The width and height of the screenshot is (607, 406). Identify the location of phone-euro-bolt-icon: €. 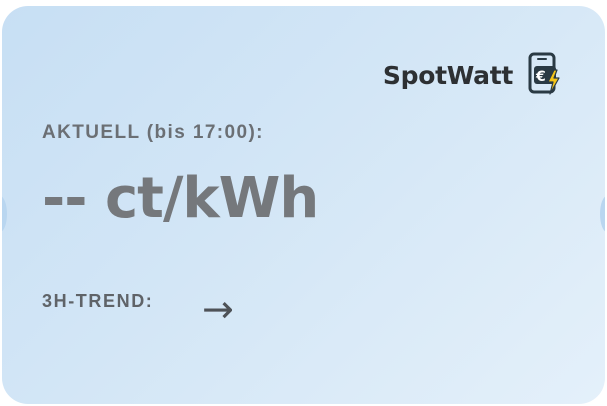
(544, 73).